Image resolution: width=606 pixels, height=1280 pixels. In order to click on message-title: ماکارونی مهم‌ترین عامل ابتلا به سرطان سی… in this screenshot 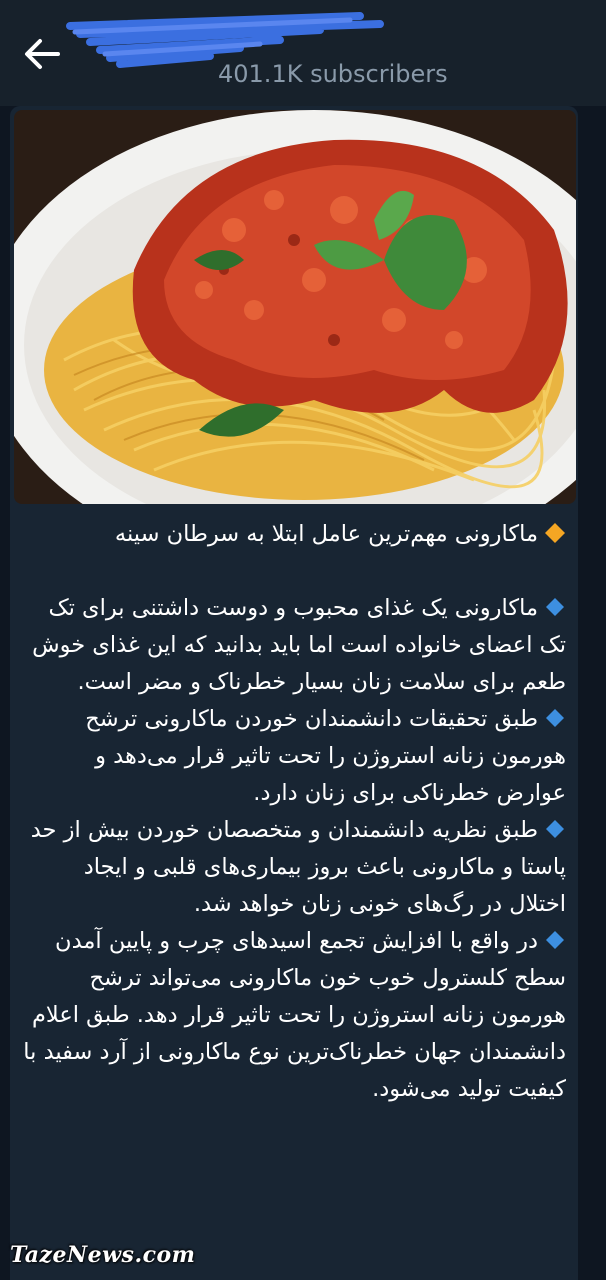, I will do `click(294, 534)`.